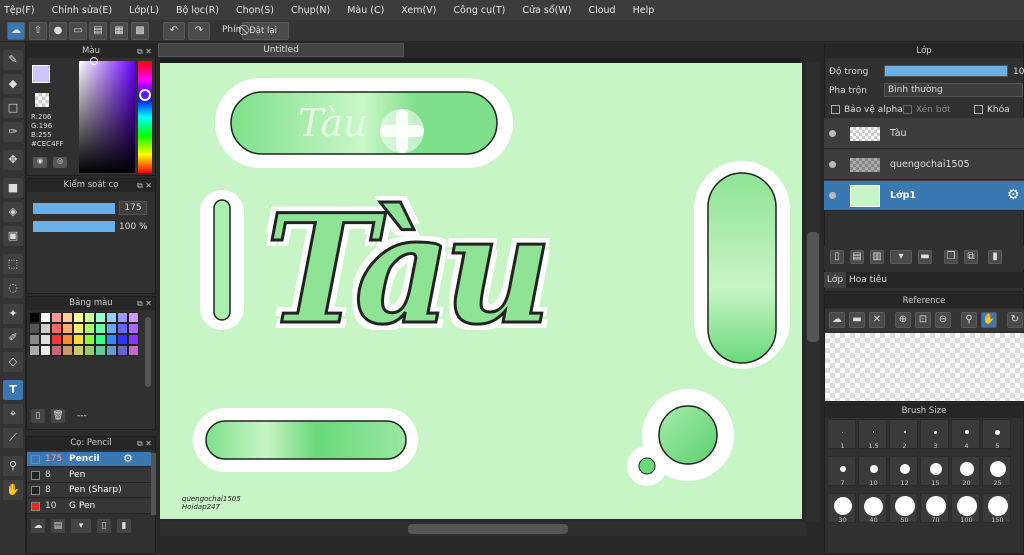  I want to click on hue-slider-handle, so click(145, 95).